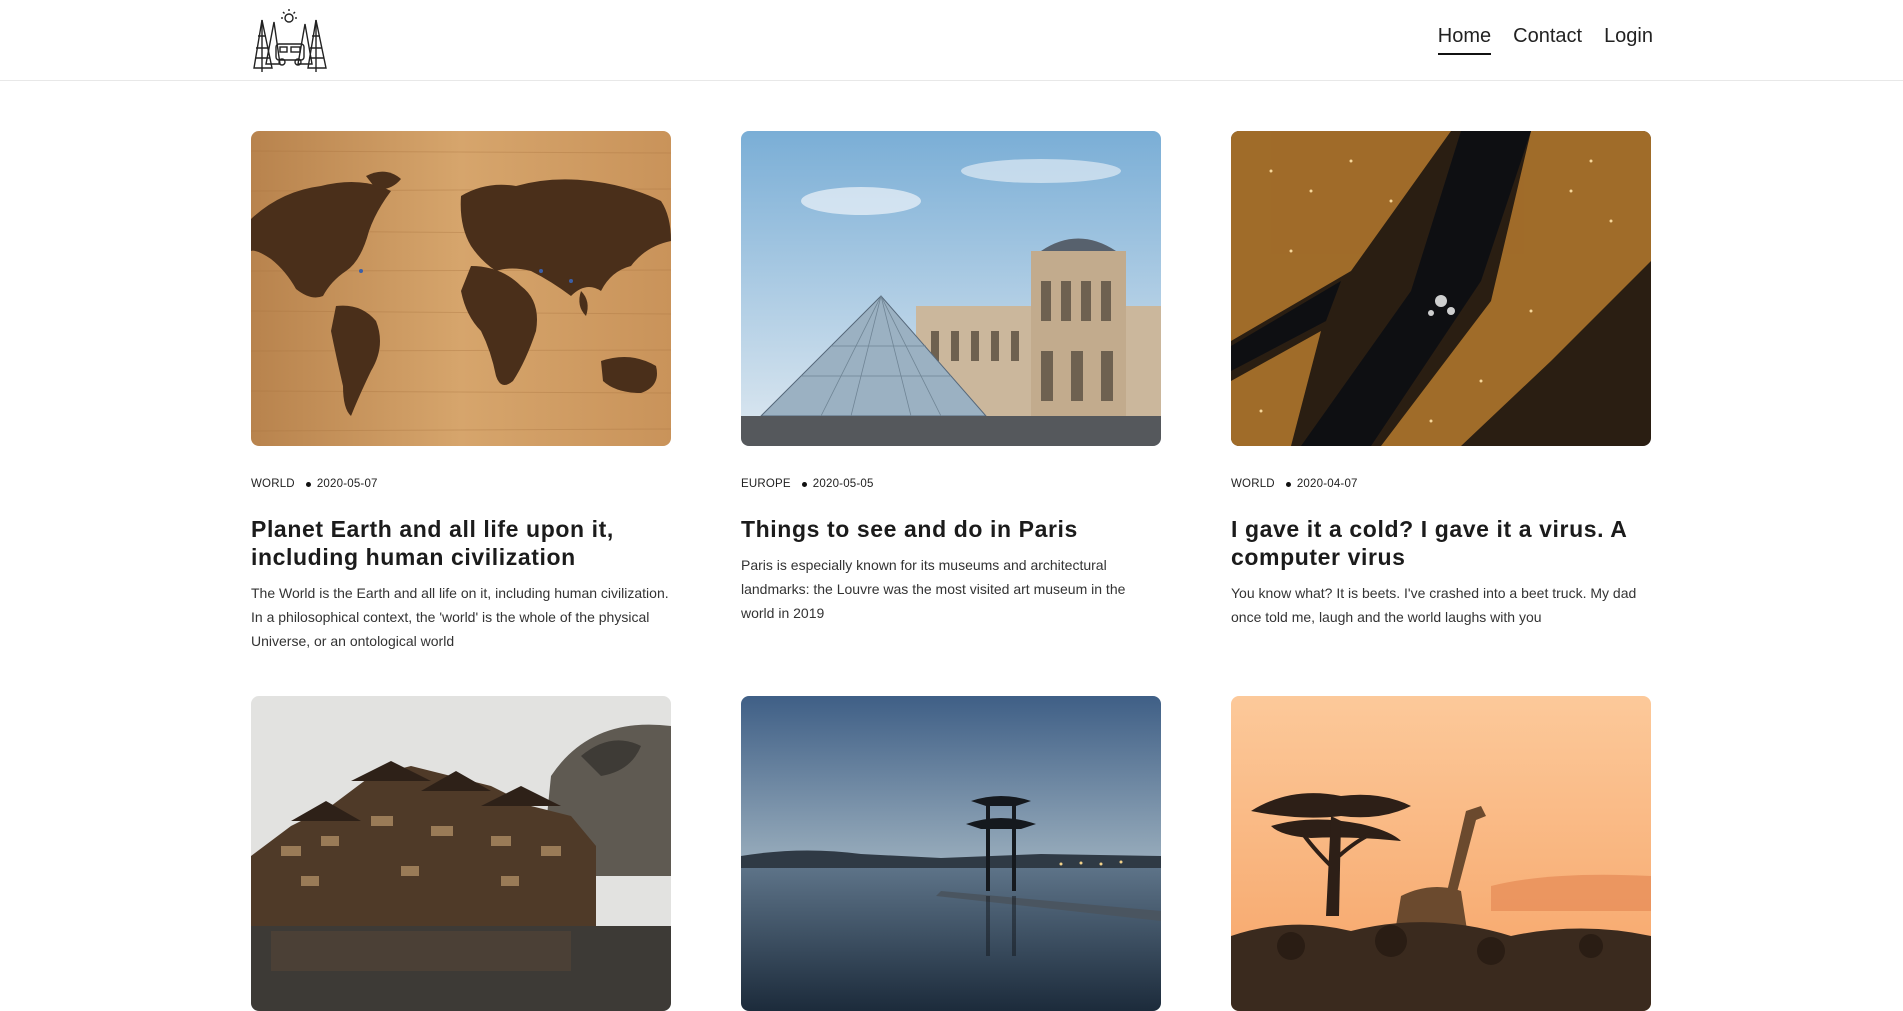 Image resolution: width=1903 pixels, height=1011 pixels. I want to click on riverside-old-town-image, so click(461, 853).